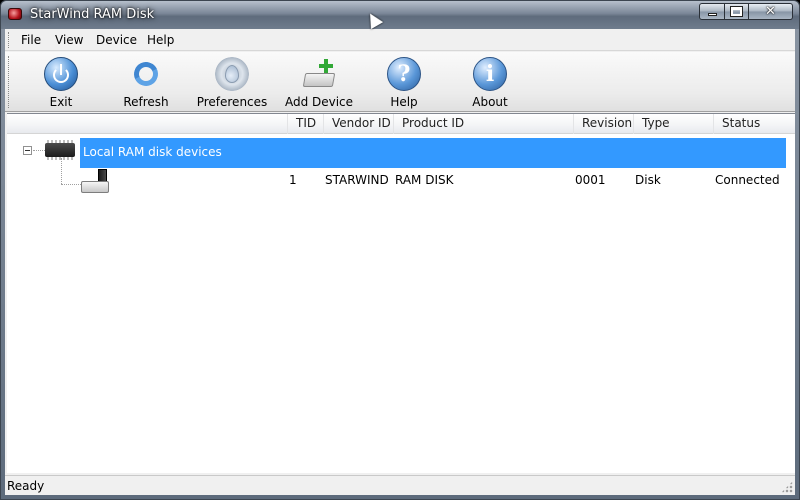 The image size is (800, 500). Describe the element at coordinates (147, 124) in the screenshot. I see `column-tree` at that location.